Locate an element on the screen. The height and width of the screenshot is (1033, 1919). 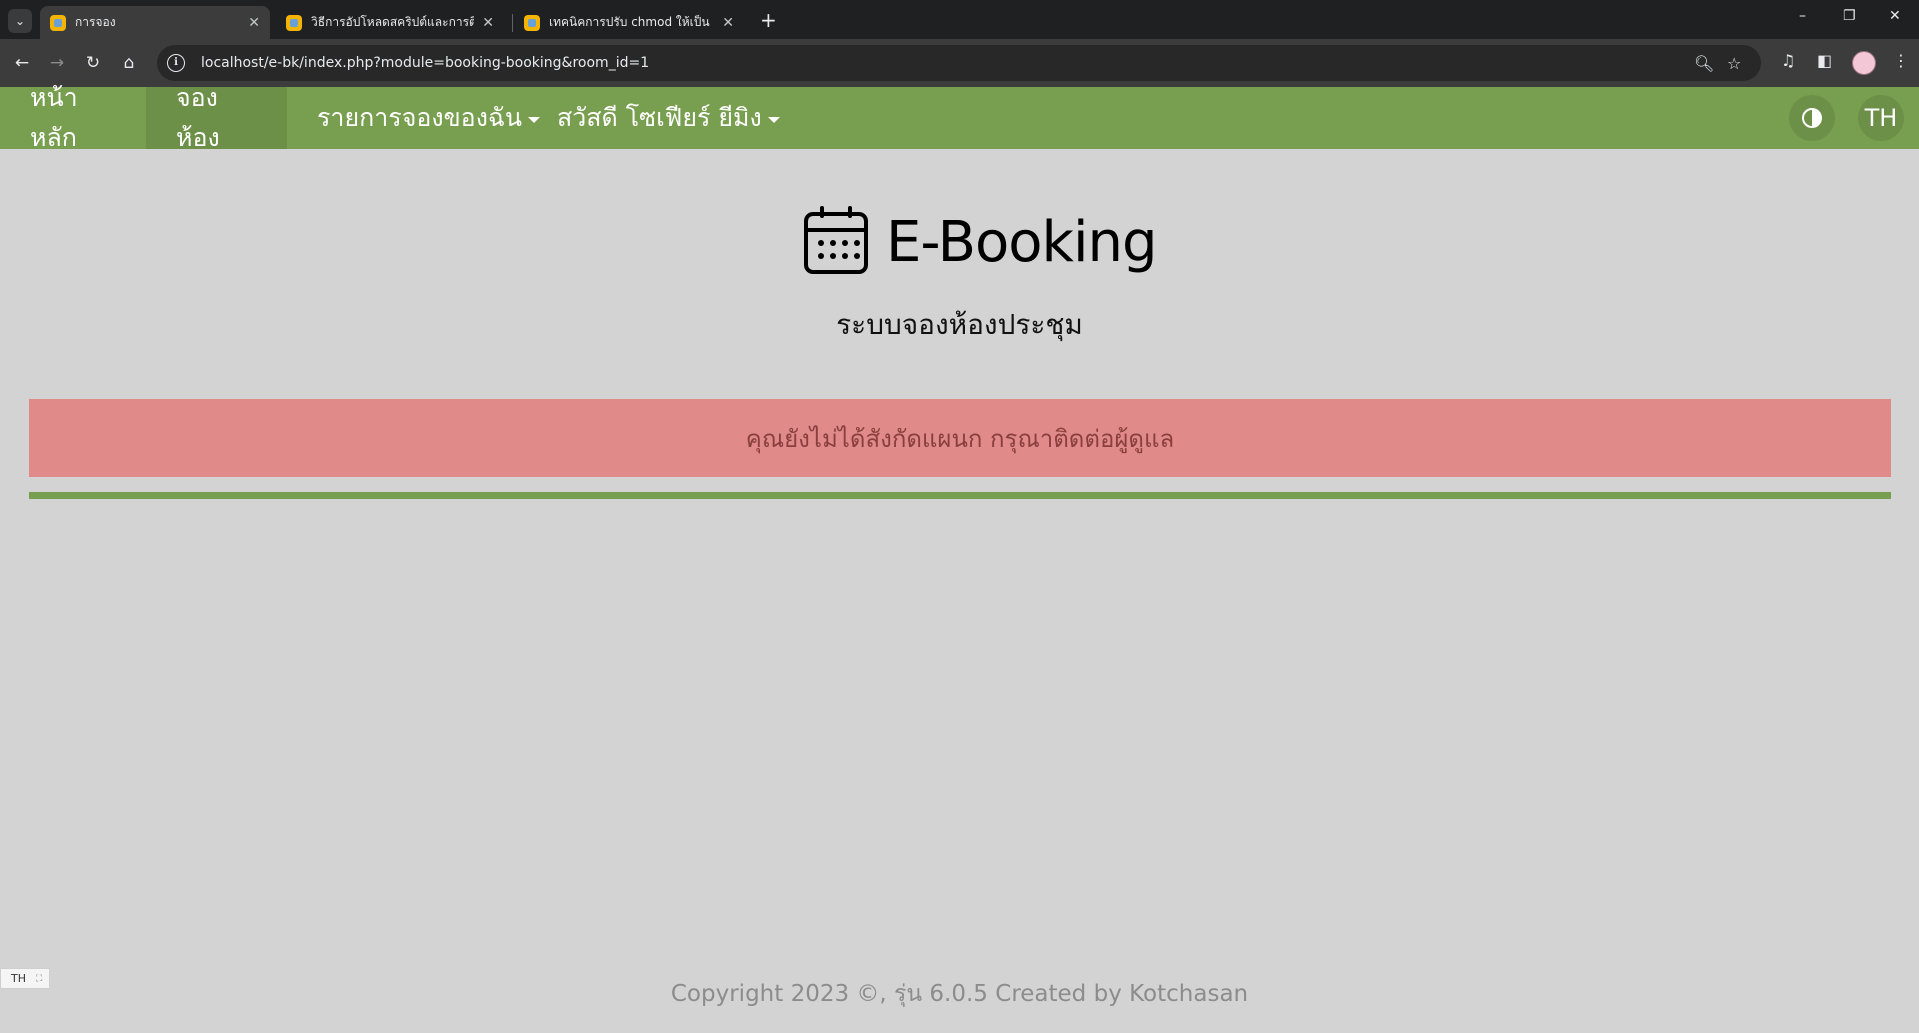
nav-item-label: สวัสดี โซเฟียร์ ยีมิง is located at coordinates (659, 117).